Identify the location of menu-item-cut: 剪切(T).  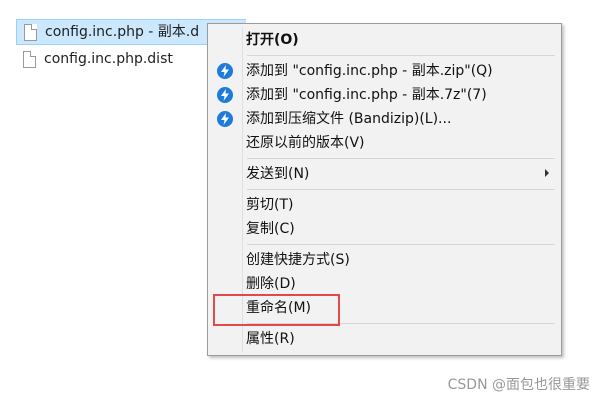
(384, 205).